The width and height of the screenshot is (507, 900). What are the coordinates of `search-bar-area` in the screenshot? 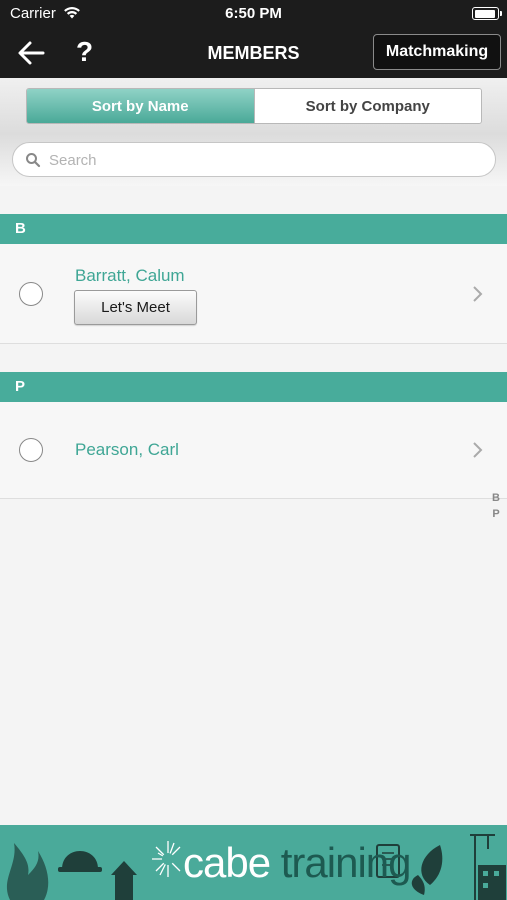 It's located at (253, 160).